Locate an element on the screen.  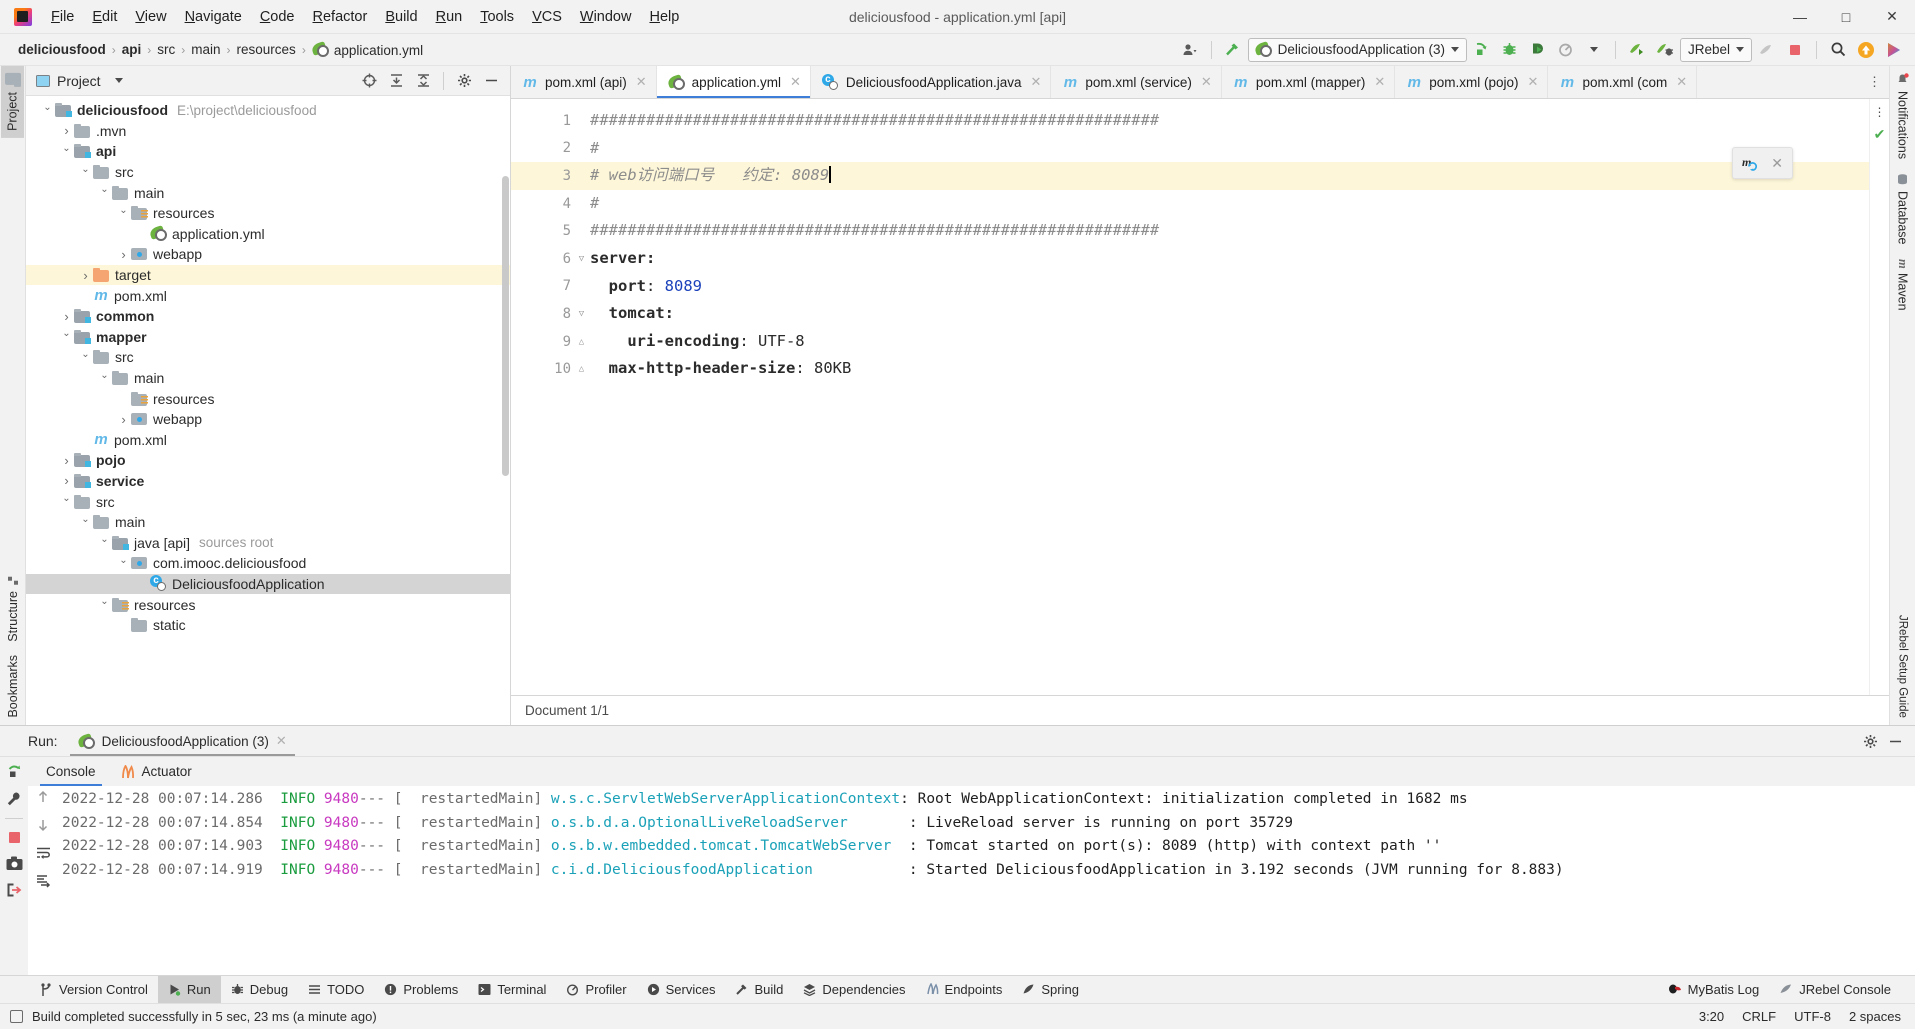
code-line-4: # is located at coordinates (1226, 204).